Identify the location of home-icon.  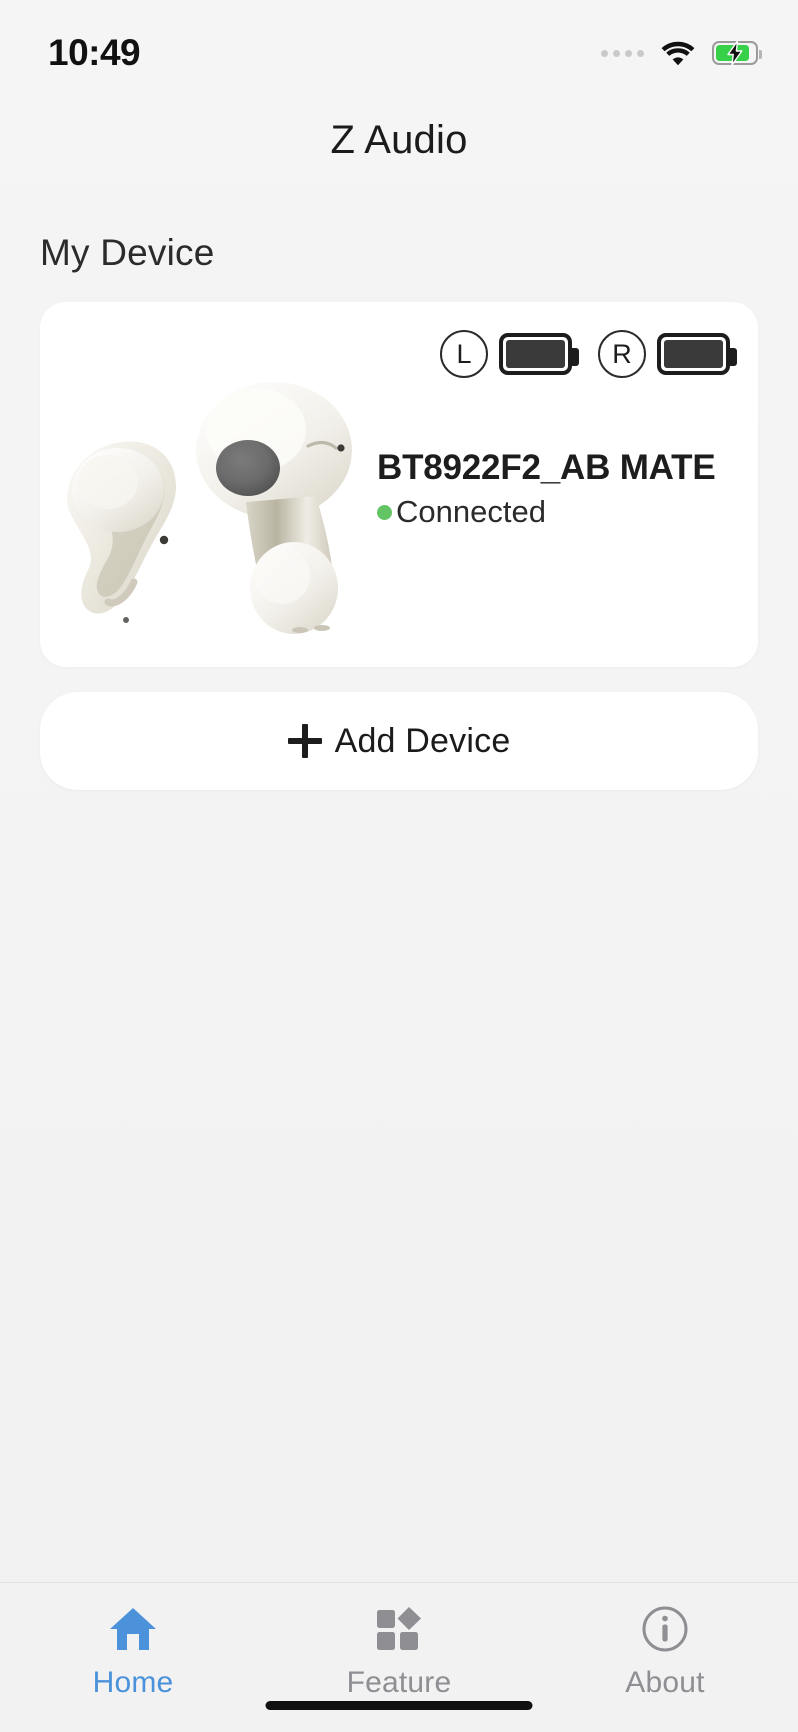
(133, 1629).